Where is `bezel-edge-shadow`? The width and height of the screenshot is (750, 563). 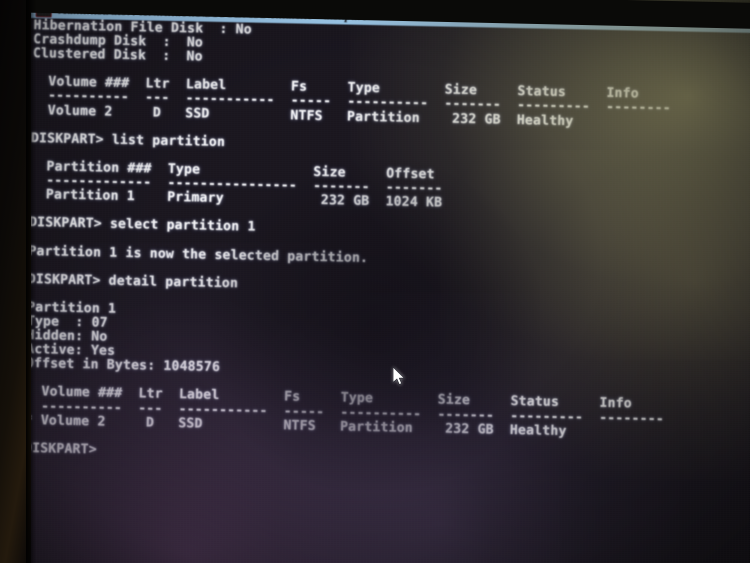
bezel-edge-shadow is located at coordinates (31, 281).